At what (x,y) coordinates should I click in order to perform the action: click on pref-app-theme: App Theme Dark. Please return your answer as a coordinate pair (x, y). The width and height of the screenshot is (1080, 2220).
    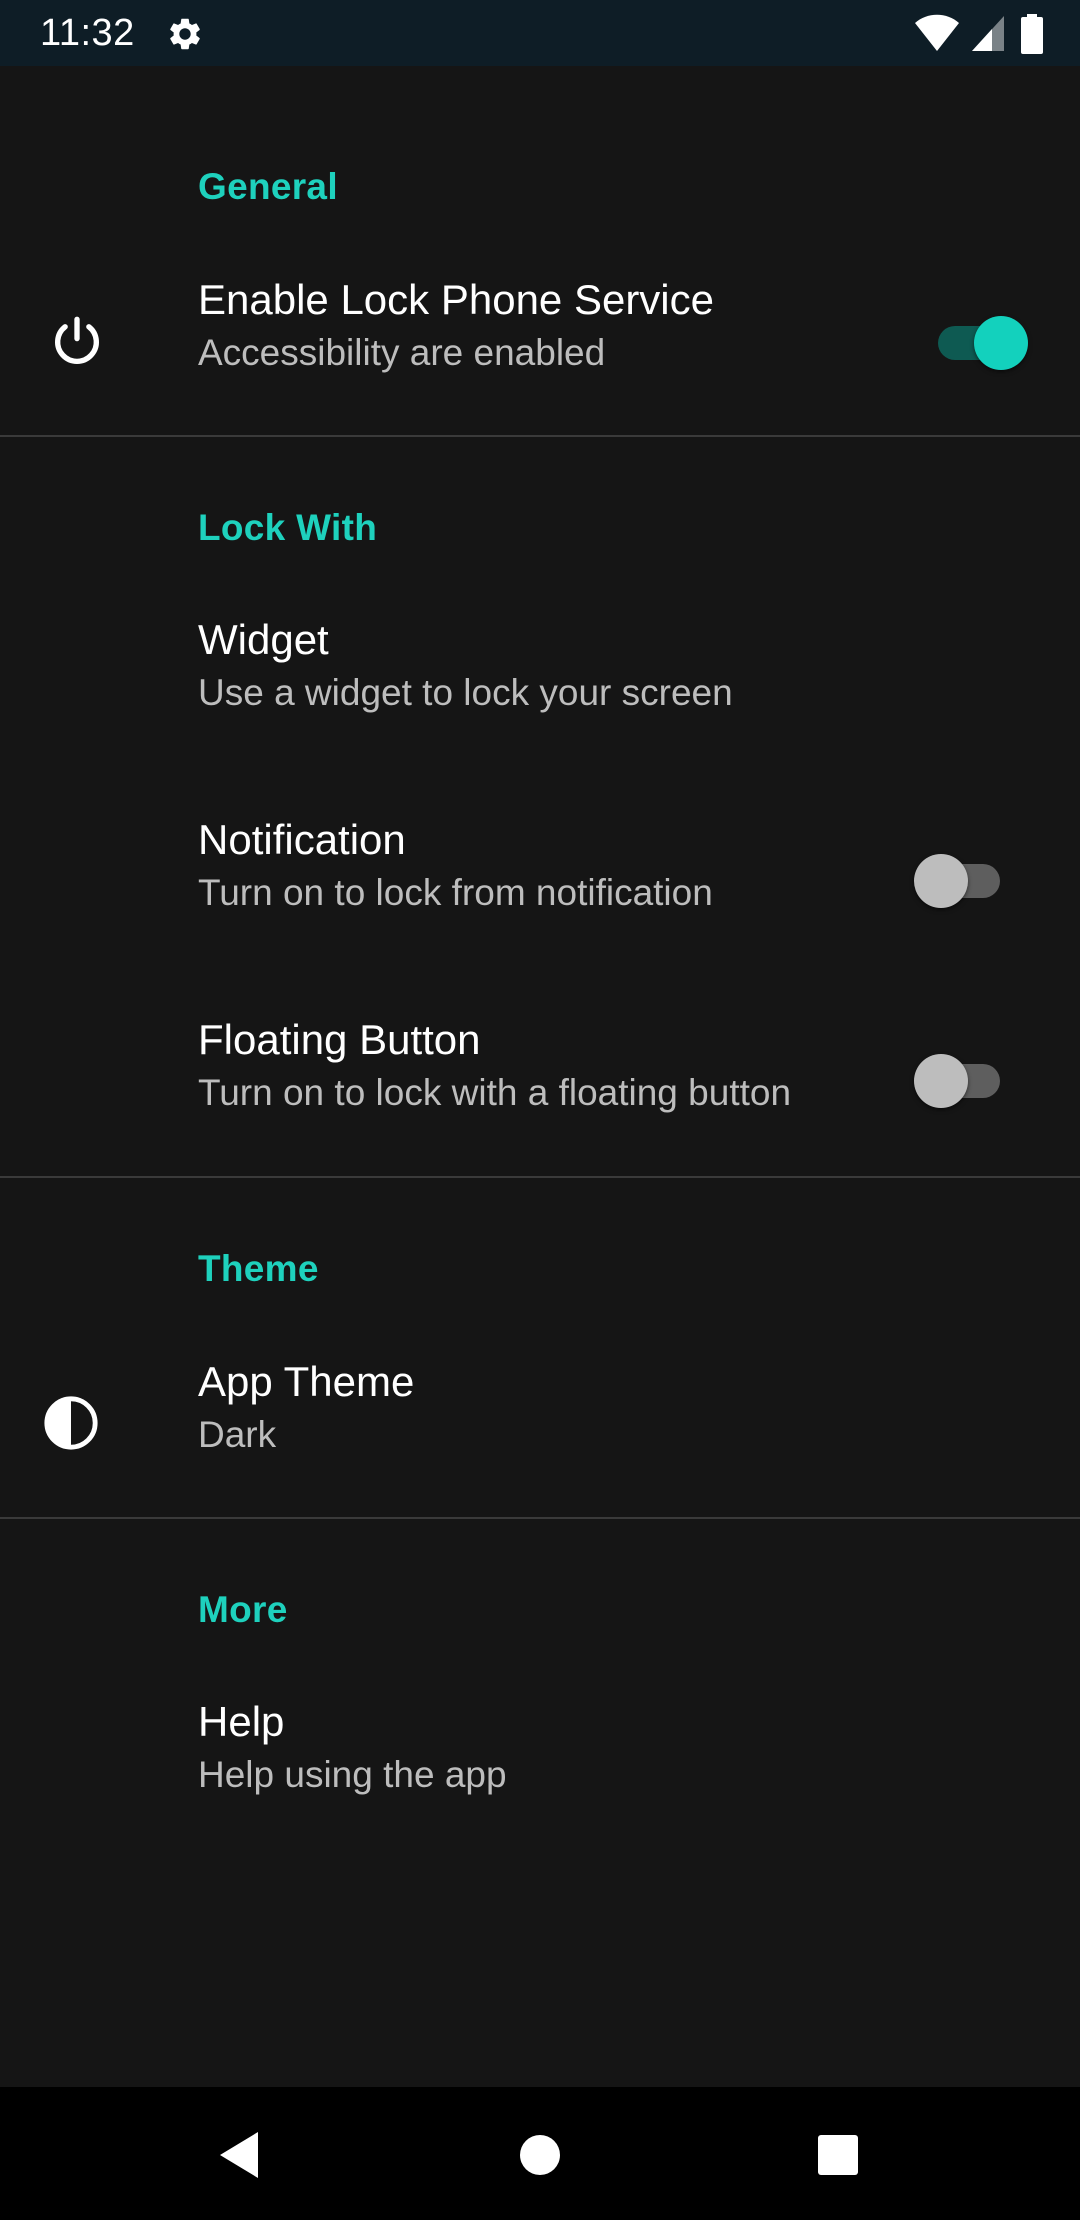
    Looking at the image, I should click on (540, 1426).